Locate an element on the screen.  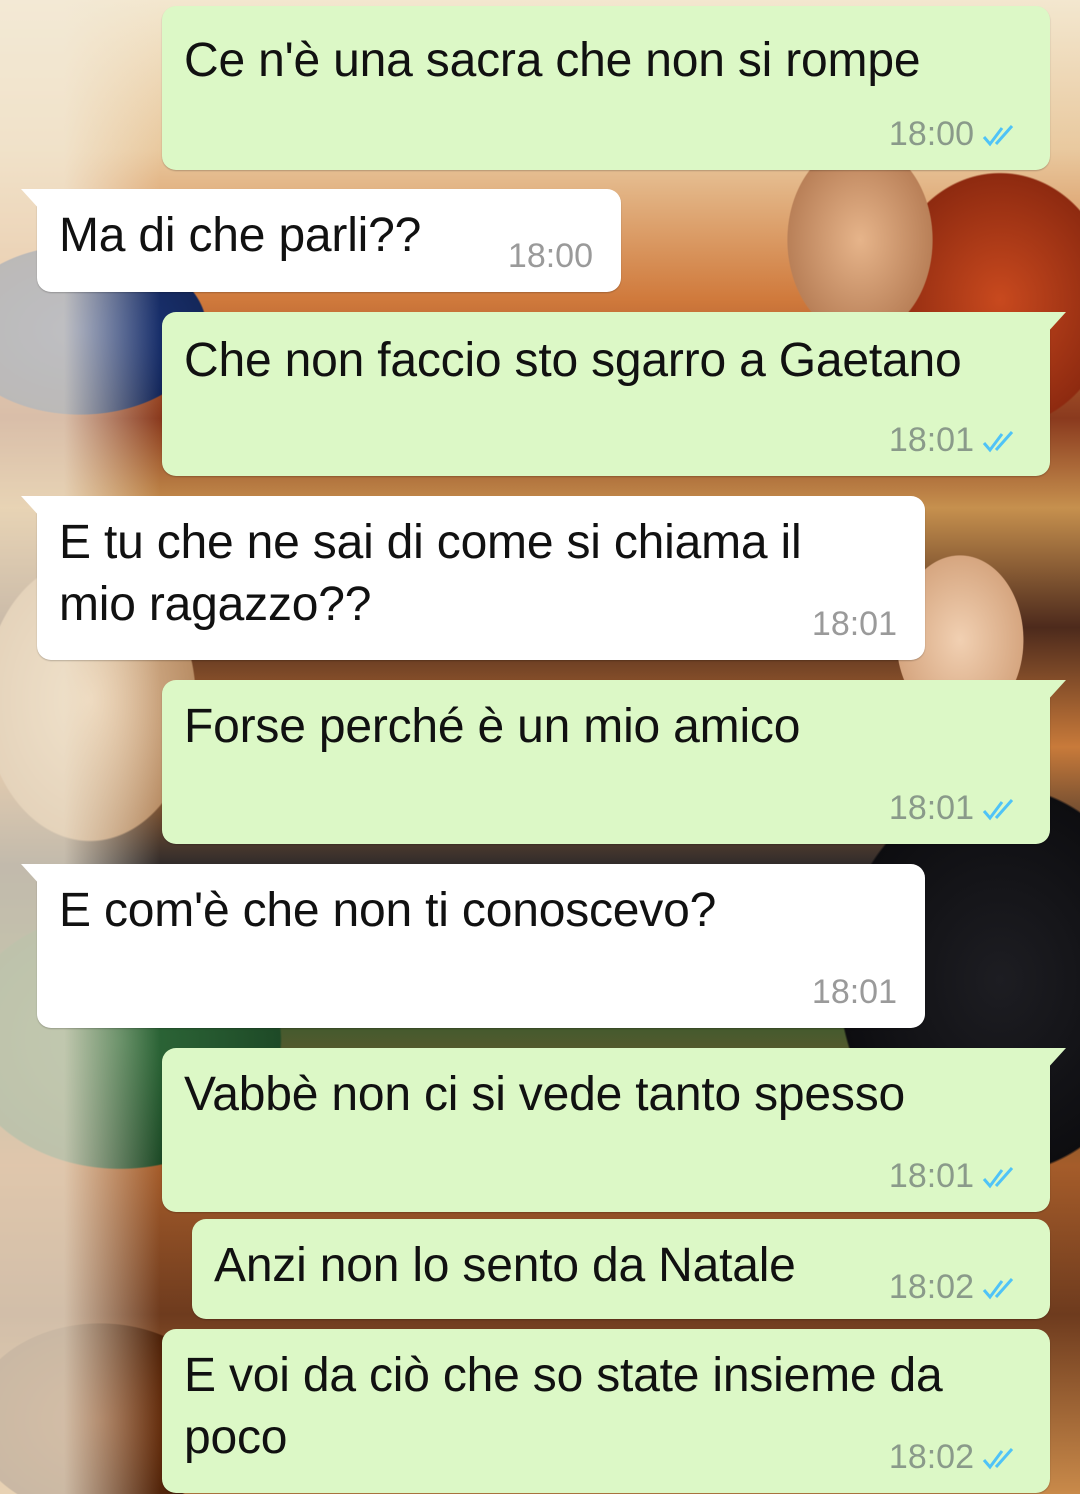
outgoing-message: Vabbè non ci si vede tanto spesso 18:01 is located at coordinates (614, 1130).